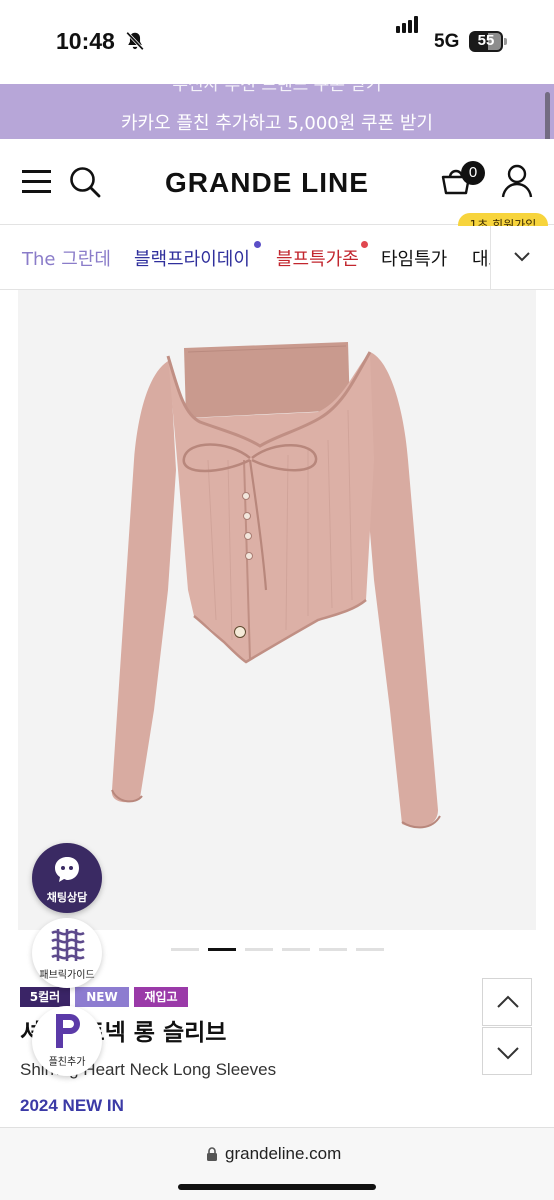  Describe the element at coordinates (222, 949) in the screenshot. I see `carousel-dot-active` at that location.